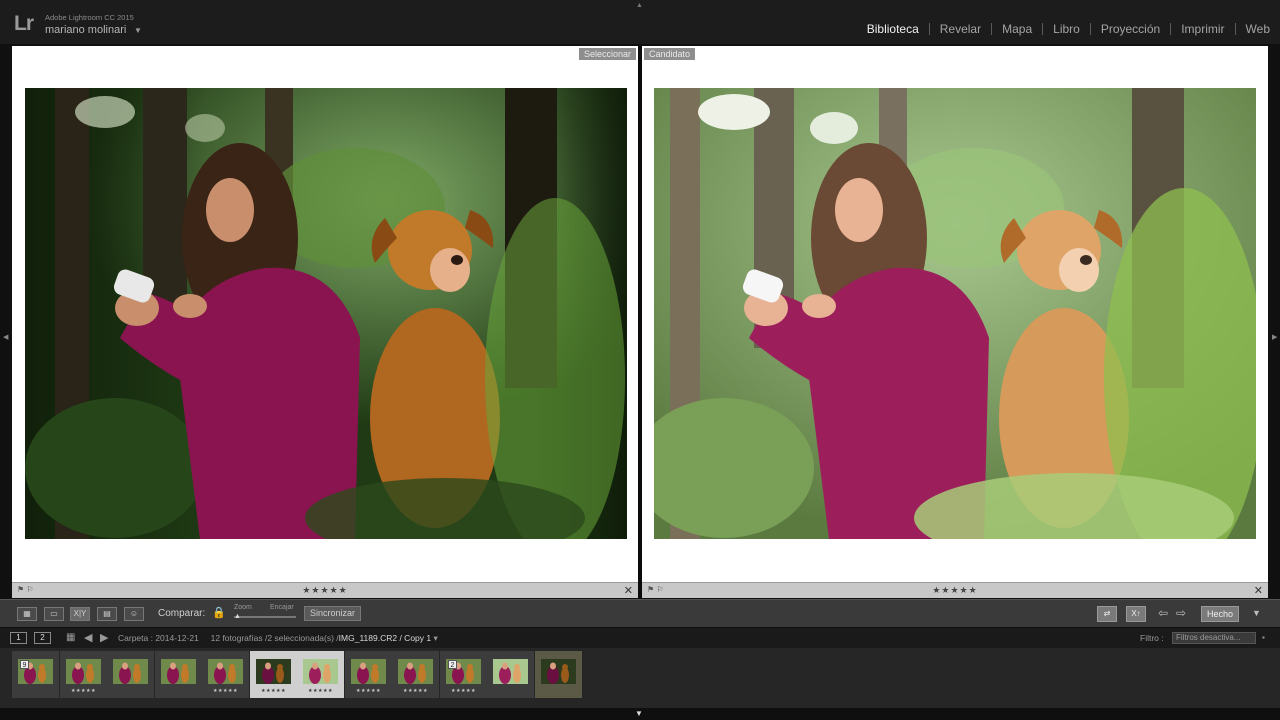 The height and width of the screenshot is (720, 1280). I want to click on candidate-rating: ★★★★★, so click(955, 590).